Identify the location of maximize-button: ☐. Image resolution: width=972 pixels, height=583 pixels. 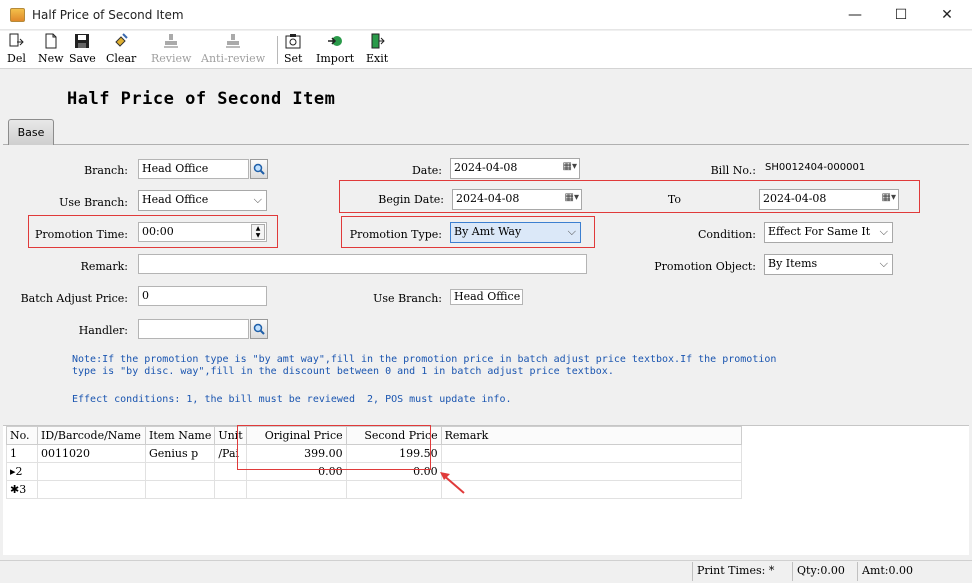
(901, 15).